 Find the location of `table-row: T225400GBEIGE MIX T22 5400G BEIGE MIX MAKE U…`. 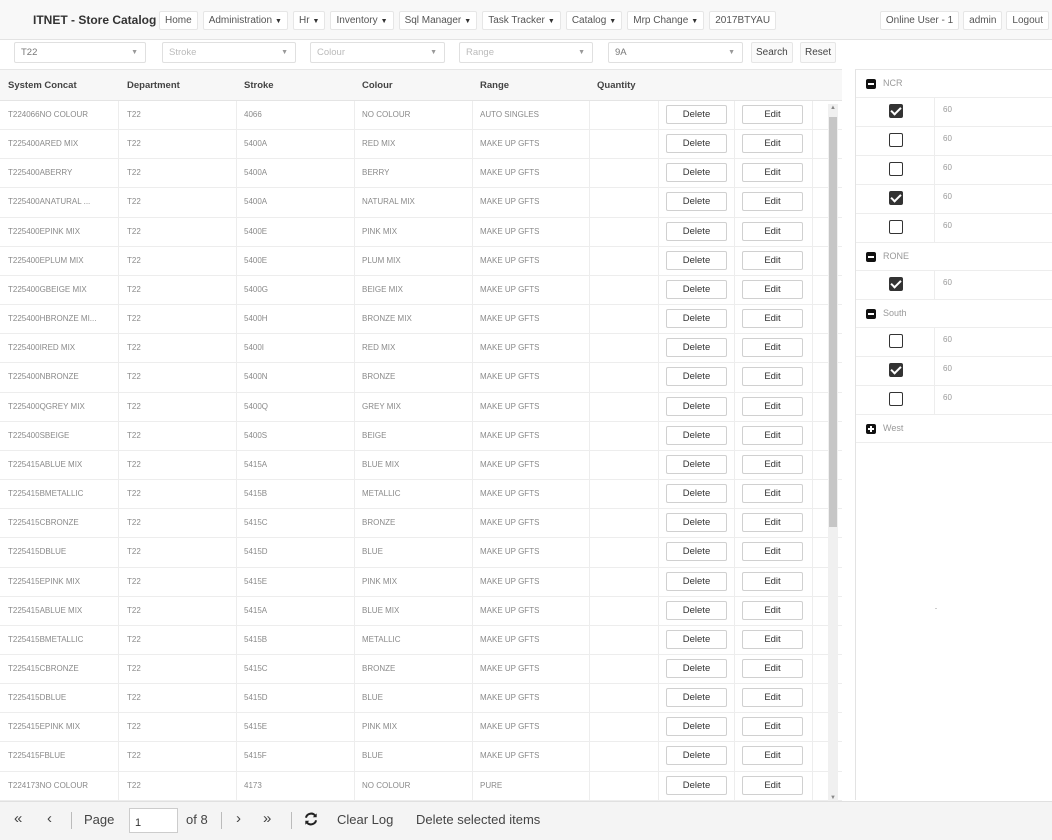

table-row: T225400GBEIGE MIX T22 5400G BEIGE MIX MAKE U… is located at coordinates (421, 290).